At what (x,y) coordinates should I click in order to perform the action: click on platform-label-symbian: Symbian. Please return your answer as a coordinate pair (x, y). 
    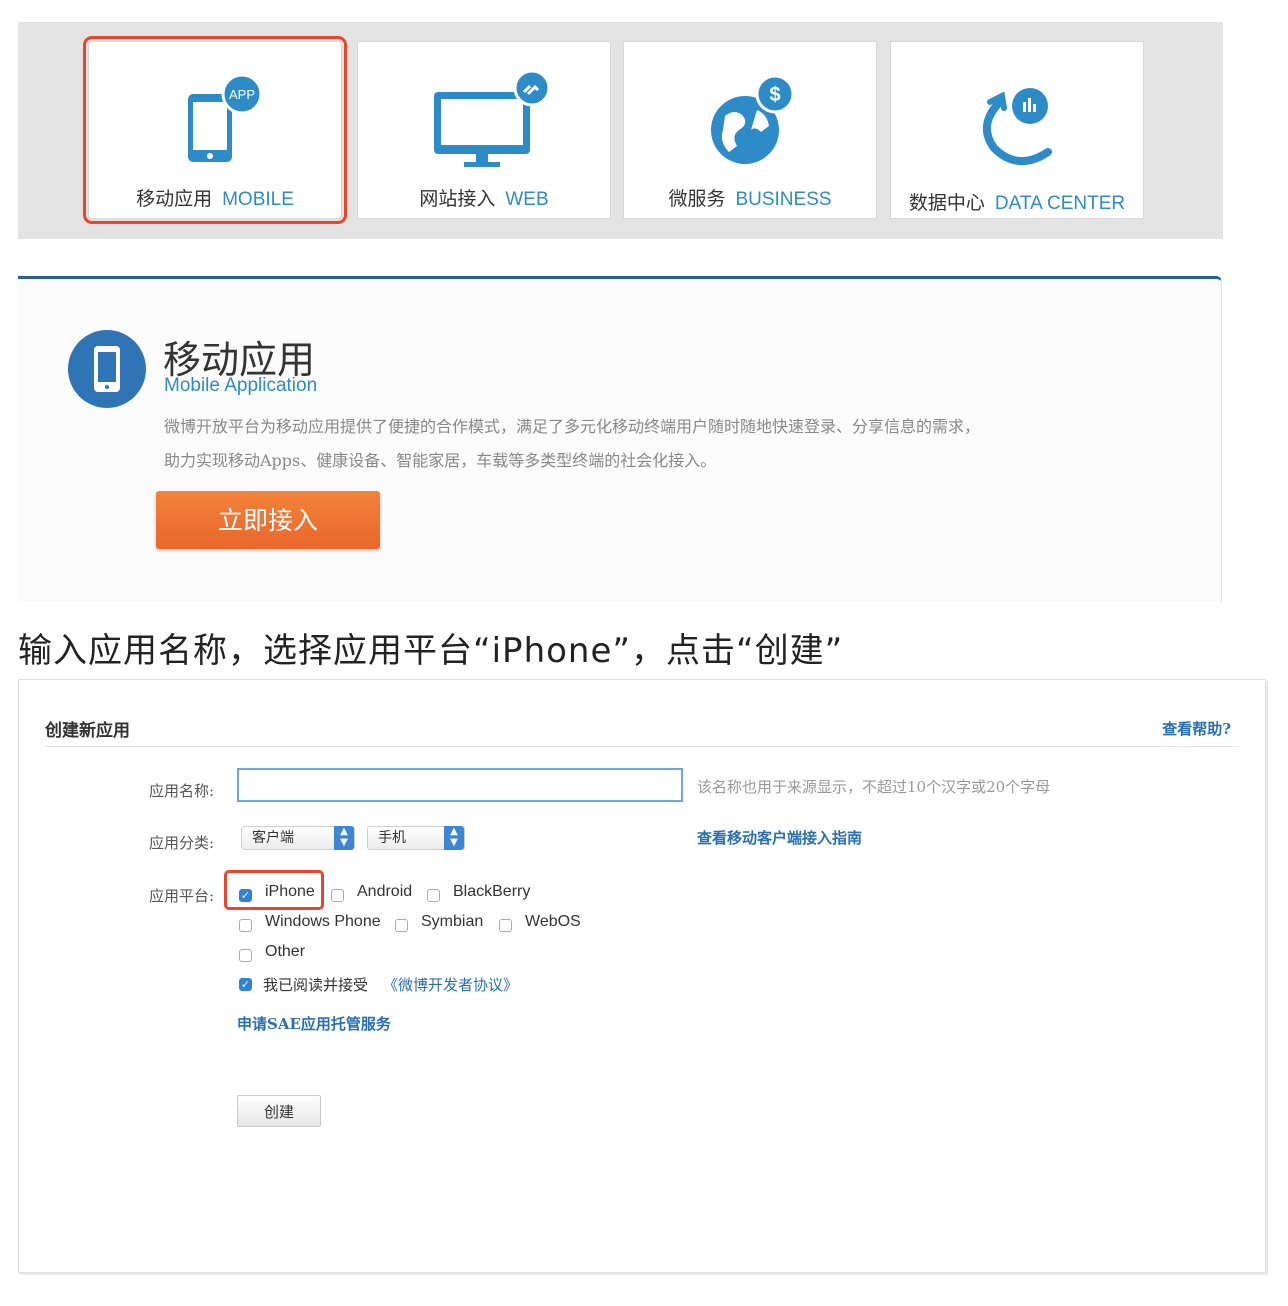
    Looking at the image, I should click on (452, 921).